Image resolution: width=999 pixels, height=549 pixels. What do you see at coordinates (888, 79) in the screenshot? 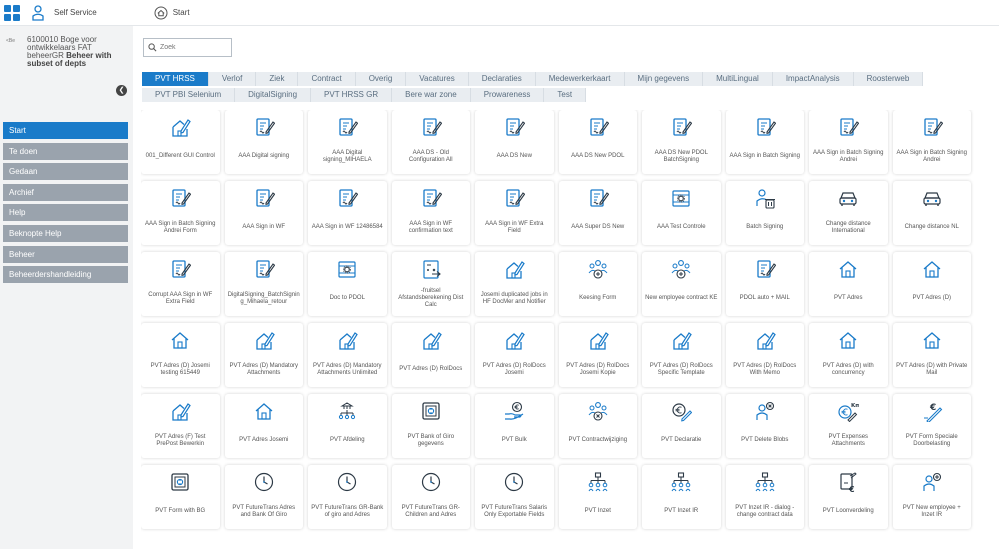
I see `tab-roosterweb: Roosterweb` at bounding box center [888, 79].